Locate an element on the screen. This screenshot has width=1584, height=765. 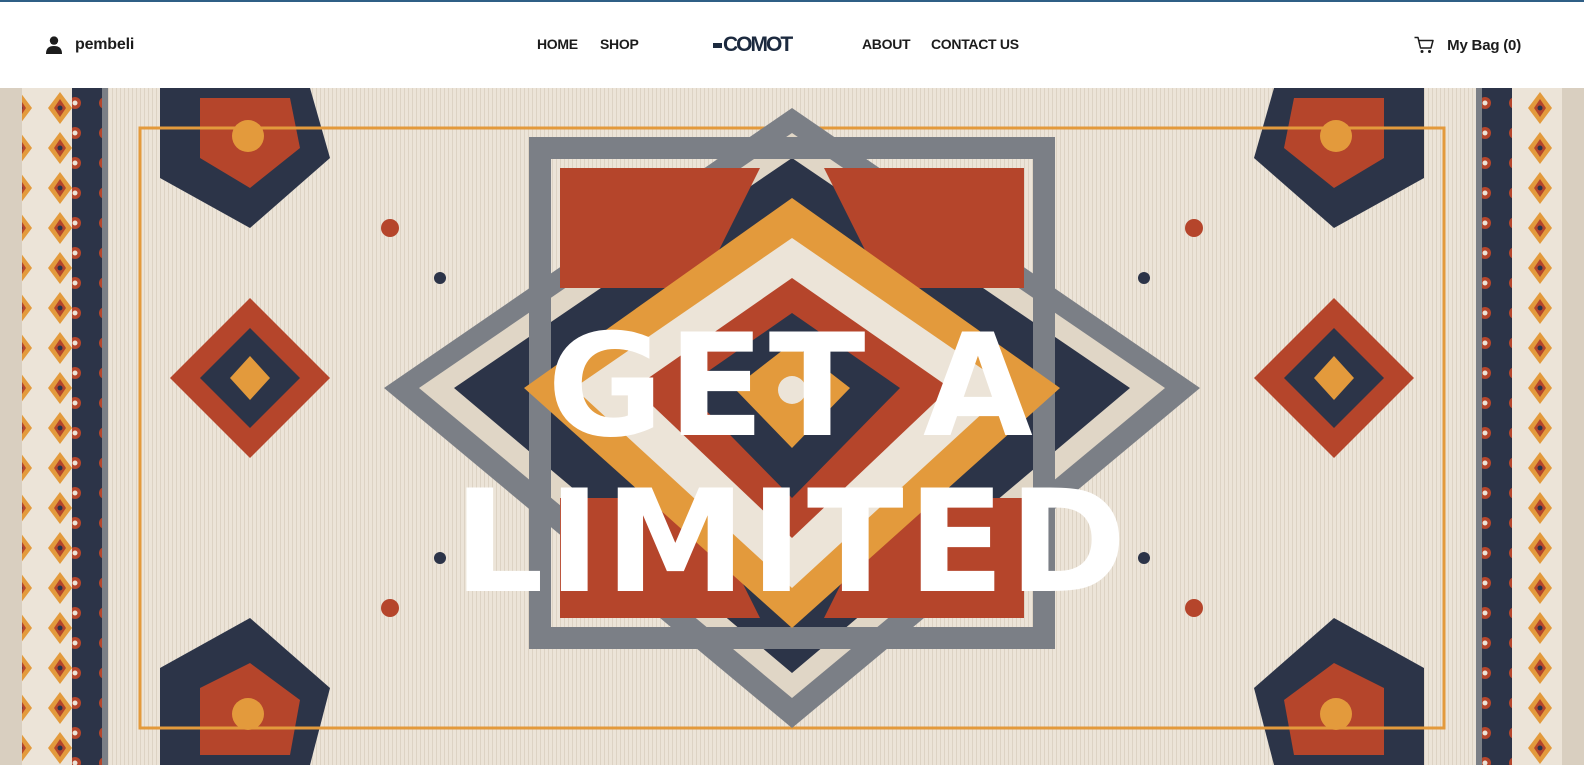
hero-headline-line-2: LIMITED is located at coordinates (792, 542).